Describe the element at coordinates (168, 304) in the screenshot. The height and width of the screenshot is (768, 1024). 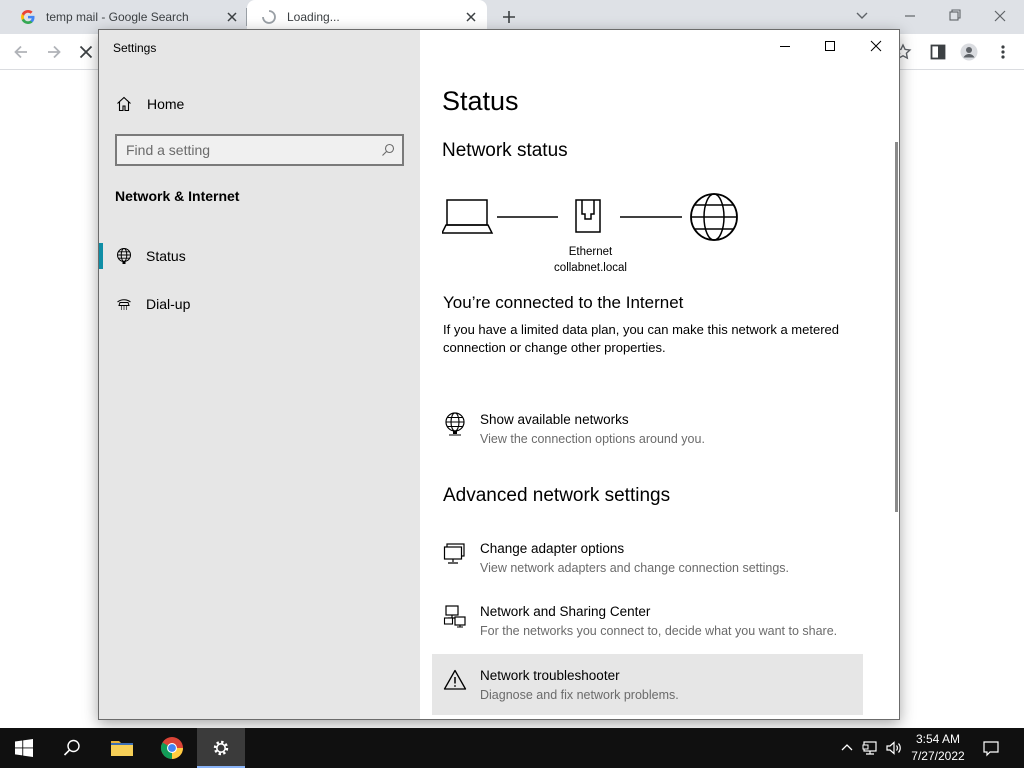
I see `sidebar-item-label: Dial-up` at that location.